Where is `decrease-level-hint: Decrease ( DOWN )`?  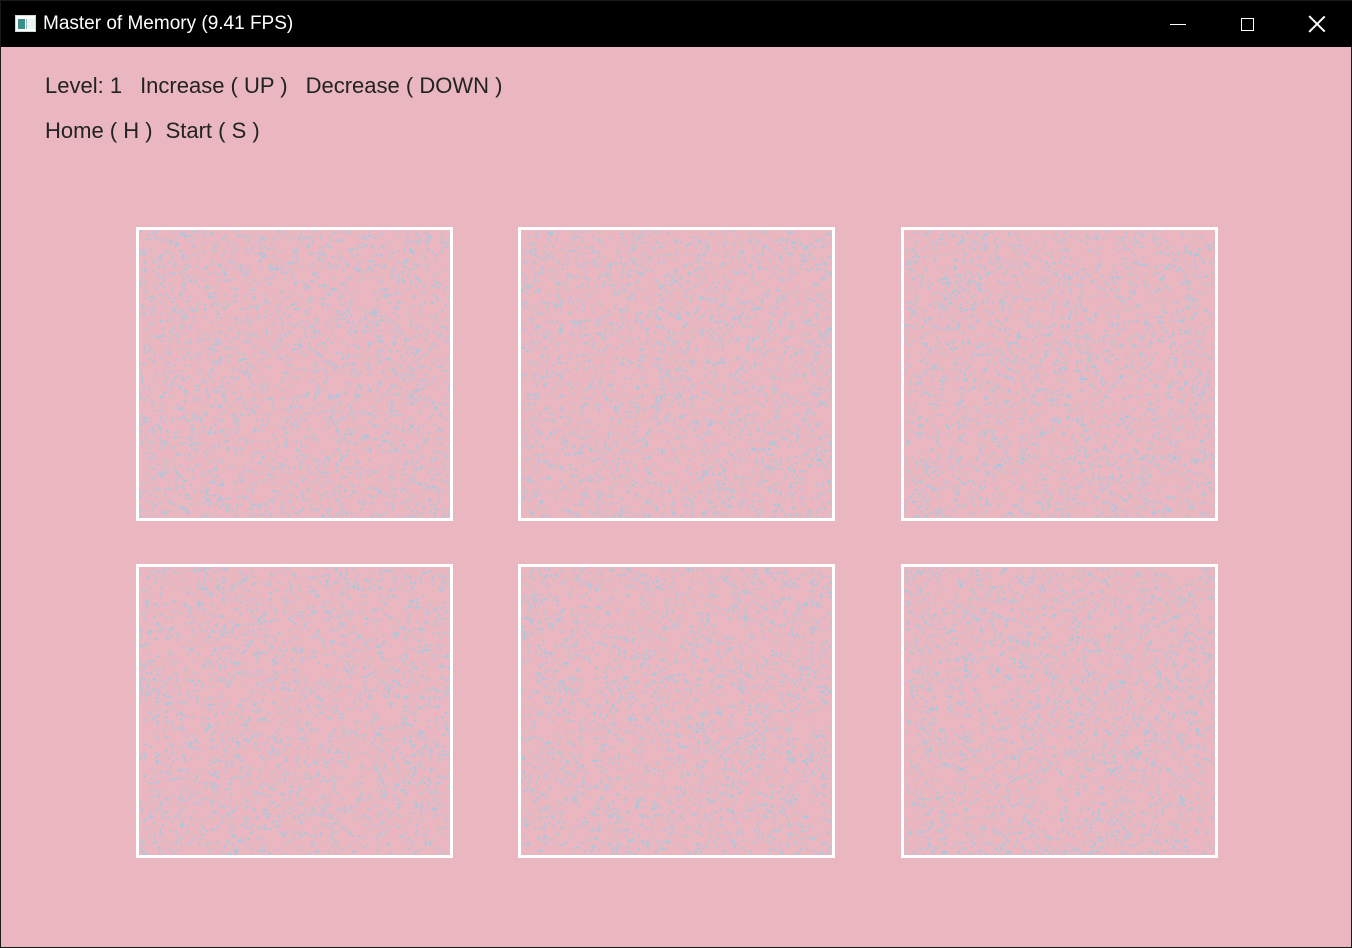
decrease-level-hint: Decrease ( DOWN ) is located at coordinates (404, 85).